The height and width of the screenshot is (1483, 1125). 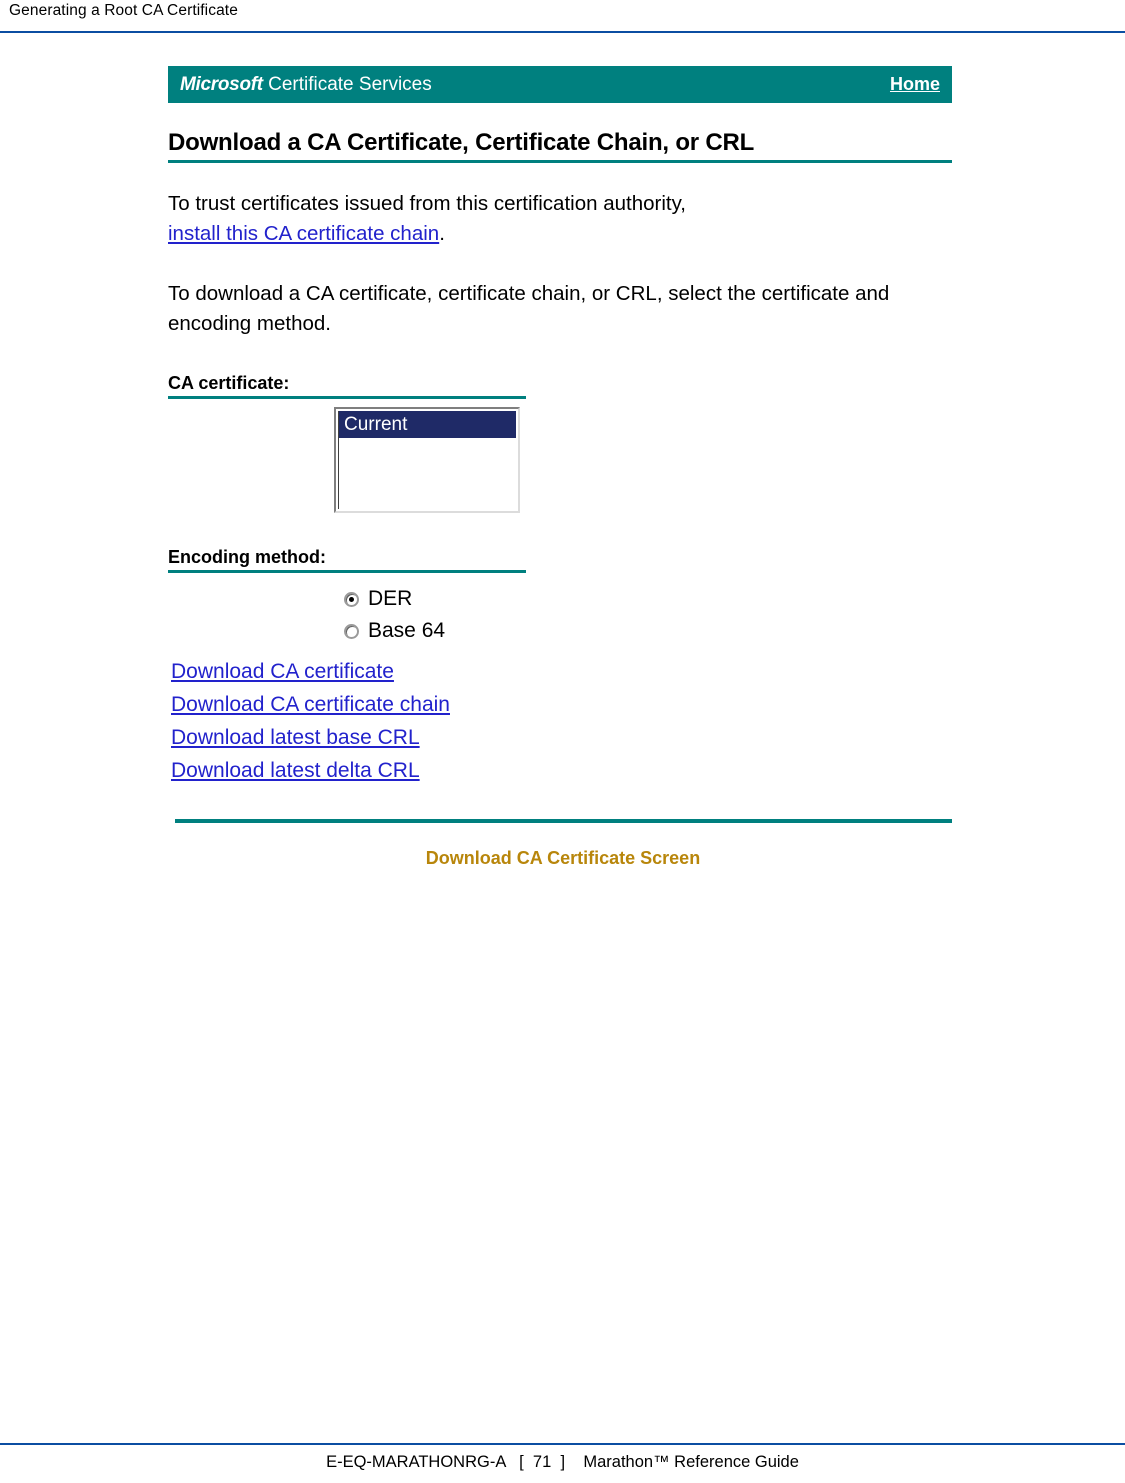 I want to click on trust-instructions-period: ., so click(x=442, y=233).